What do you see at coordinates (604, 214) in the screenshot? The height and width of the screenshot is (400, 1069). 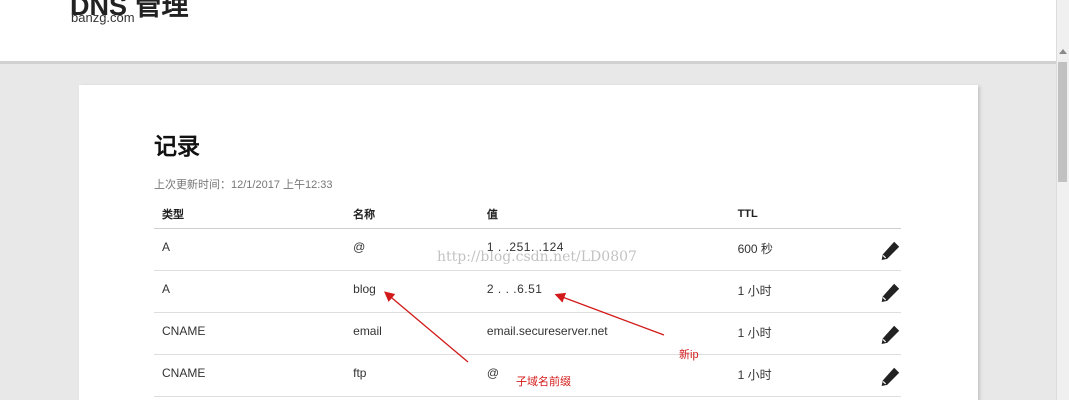 I see `column-header-value: 值` at bounding box center [604, 214].